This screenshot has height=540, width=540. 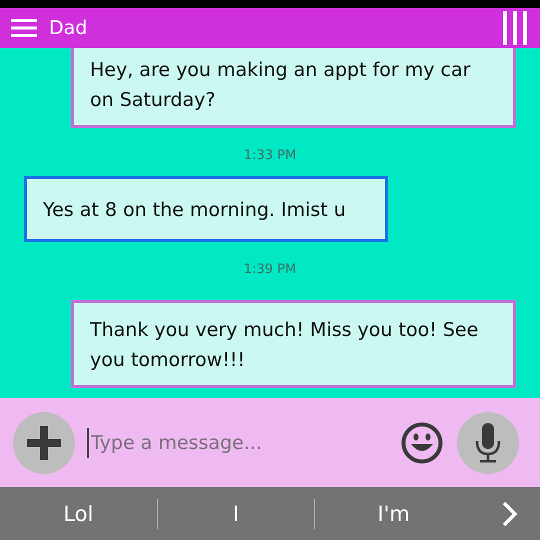 What do you see at coordinates (488, 442) in the screenshot?
I see `microphone-icon` at bounding box center [488, 442].